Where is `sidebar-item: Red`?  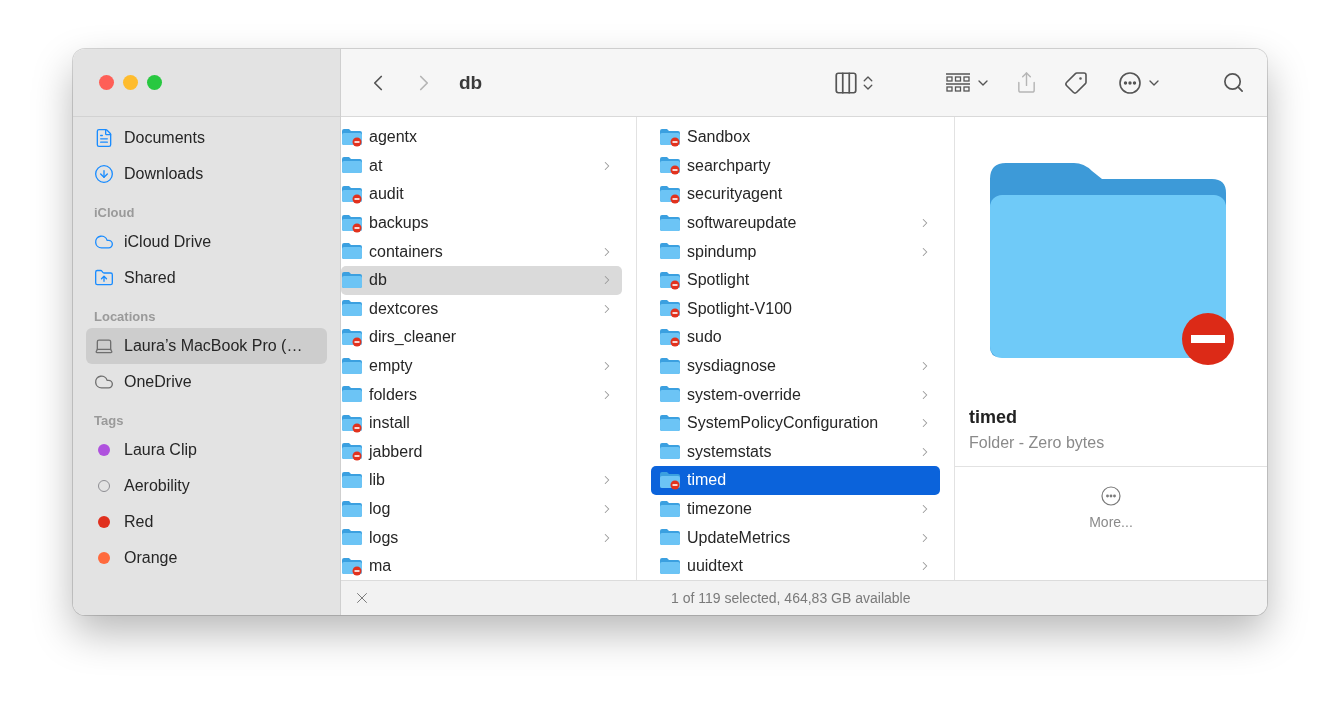
sidebar-item: Red is located at coordinates (206, 522).